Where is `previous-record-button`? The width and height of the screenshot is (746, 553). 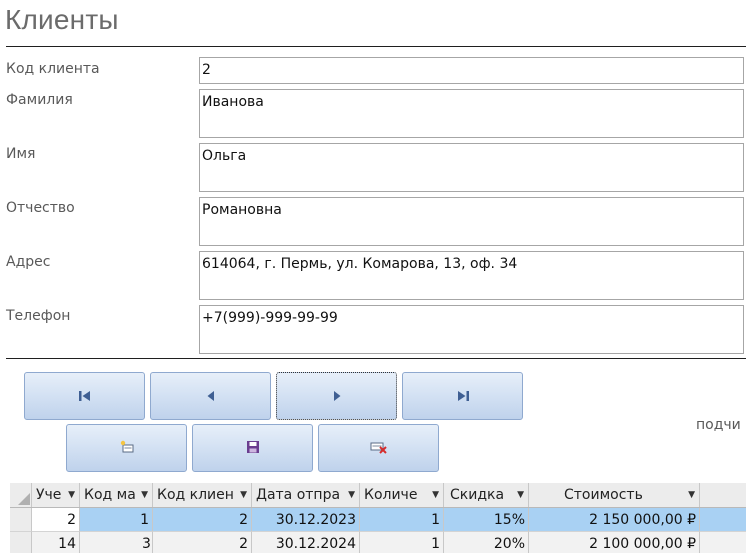 previous-record-button is located at coordinates (210, 396).